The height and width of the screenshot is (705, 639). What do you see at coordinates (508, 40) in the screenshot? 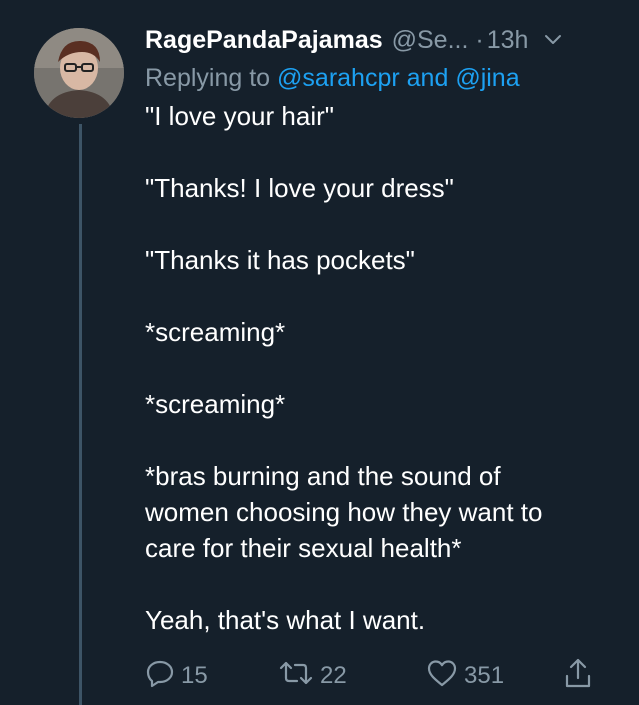
I see `timestamp: 13h` at bounding box center [508, 40].